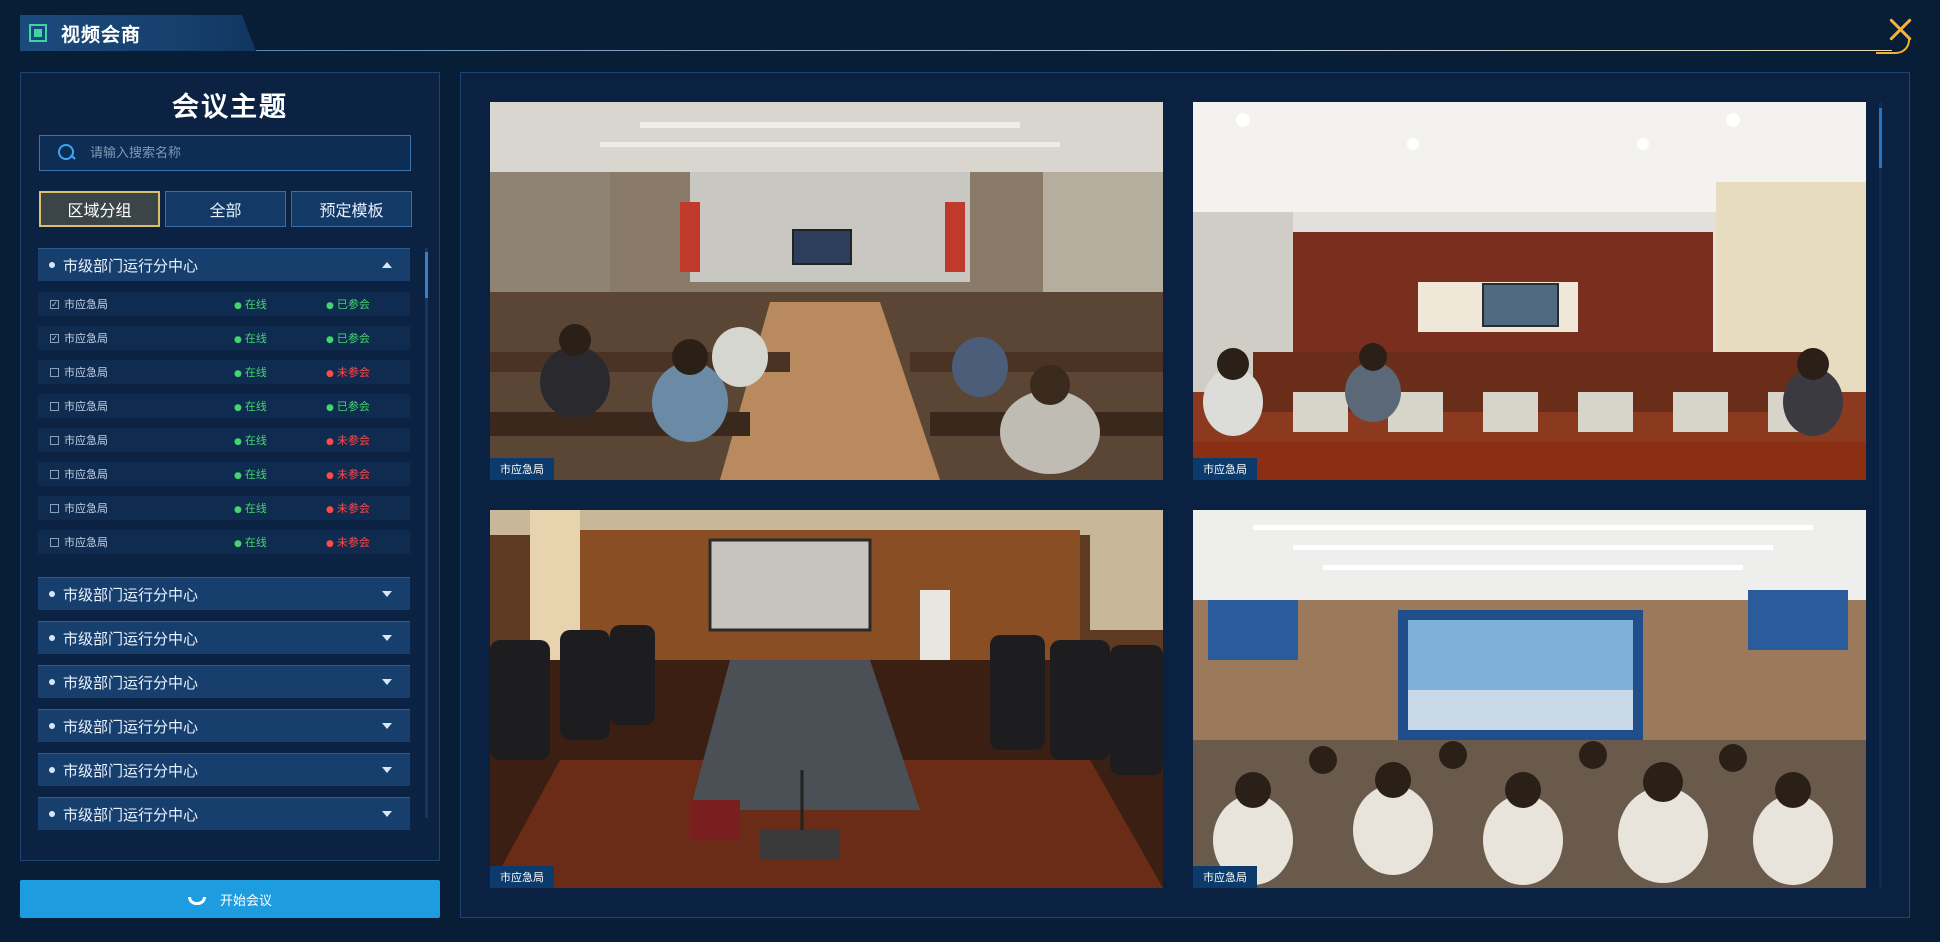 The width and height of the screenshot is (1940, 942). What do you see at coordinates (387, 265) in the screenshot?
I see `chevron-up-icon` at bounding box center [387, 265].